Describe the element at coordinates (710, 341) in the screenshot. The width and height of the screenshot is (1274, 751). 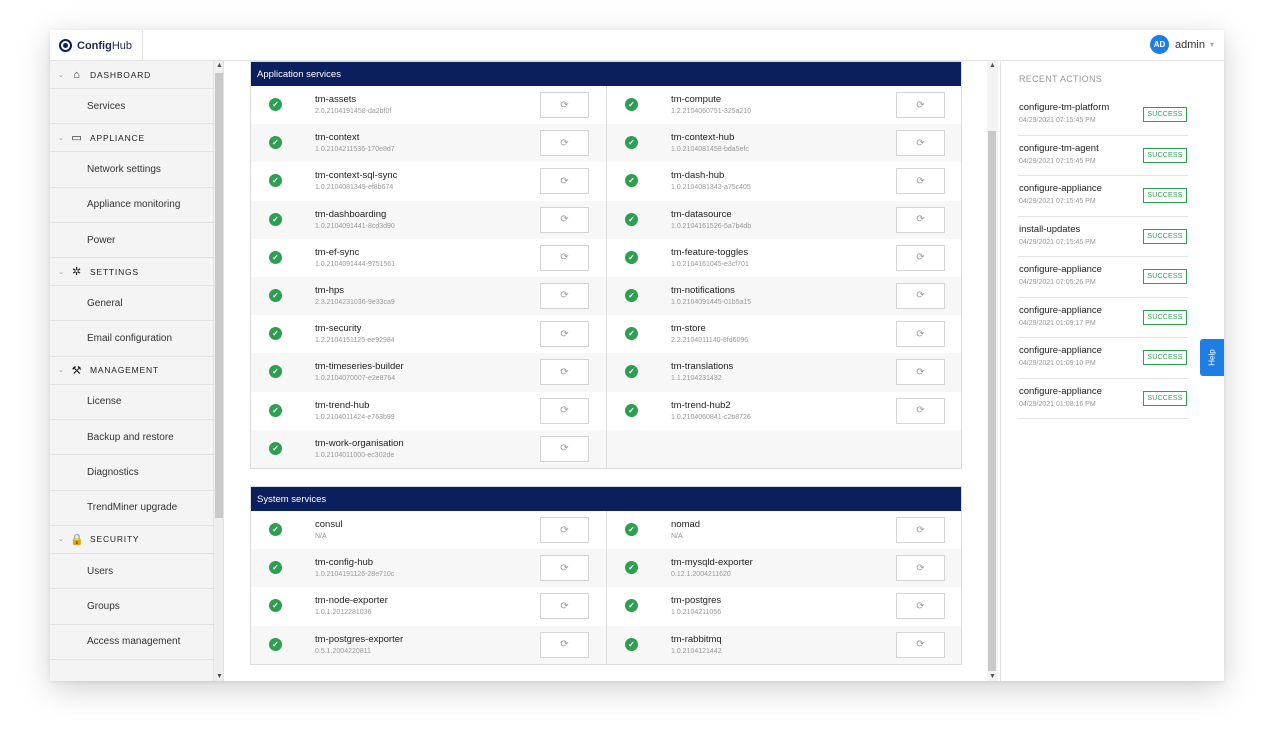
I see `service-version: 2.2.2104011140-8fd6096` at that location.